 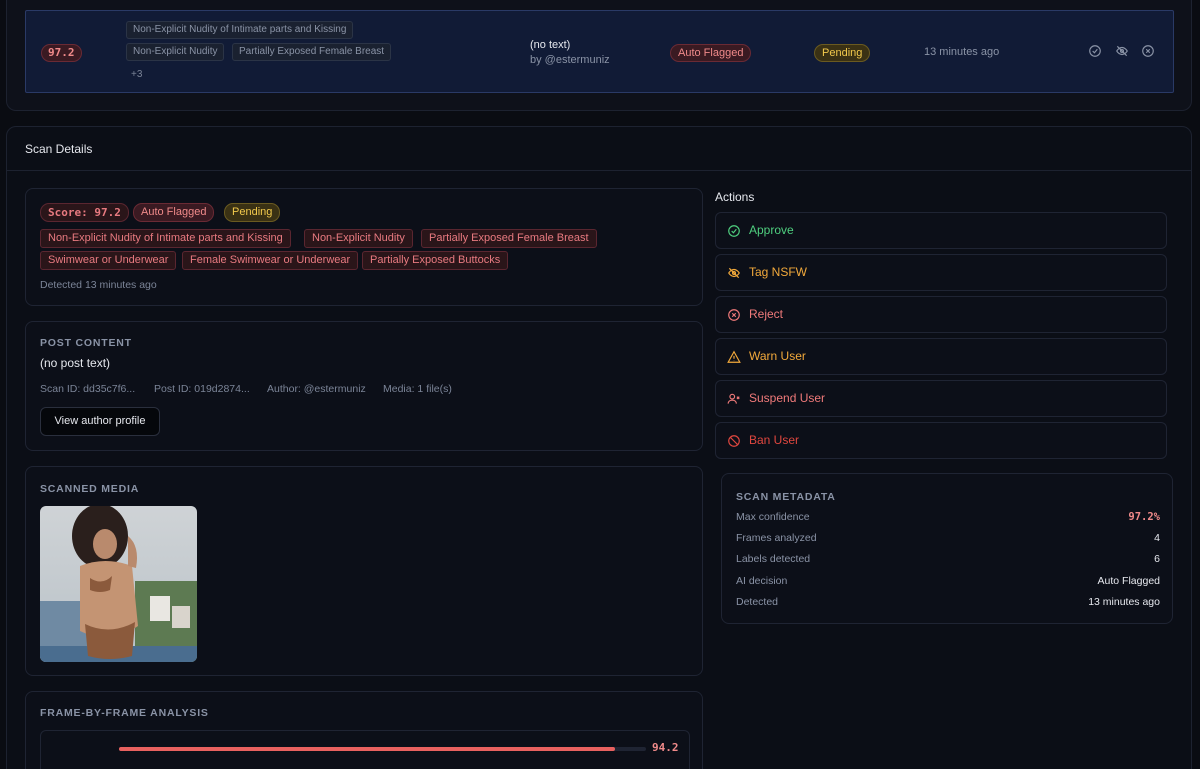 I want to click on frame-analysis-card: FRAME-BY-FRAME ANALYSIS 94.2, so click(x=364, y=730).